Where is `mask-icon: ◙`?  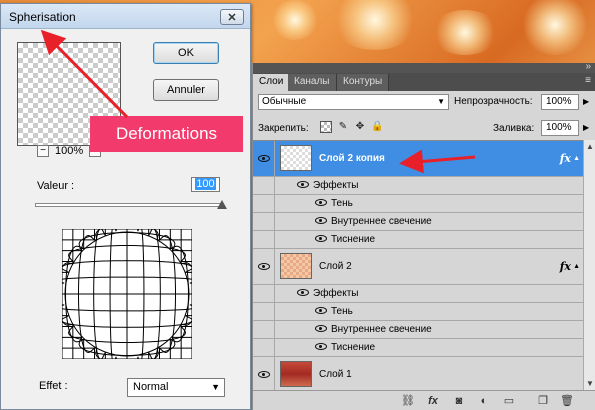 mask-icon: ◙ is located at coordinates (459, 401).